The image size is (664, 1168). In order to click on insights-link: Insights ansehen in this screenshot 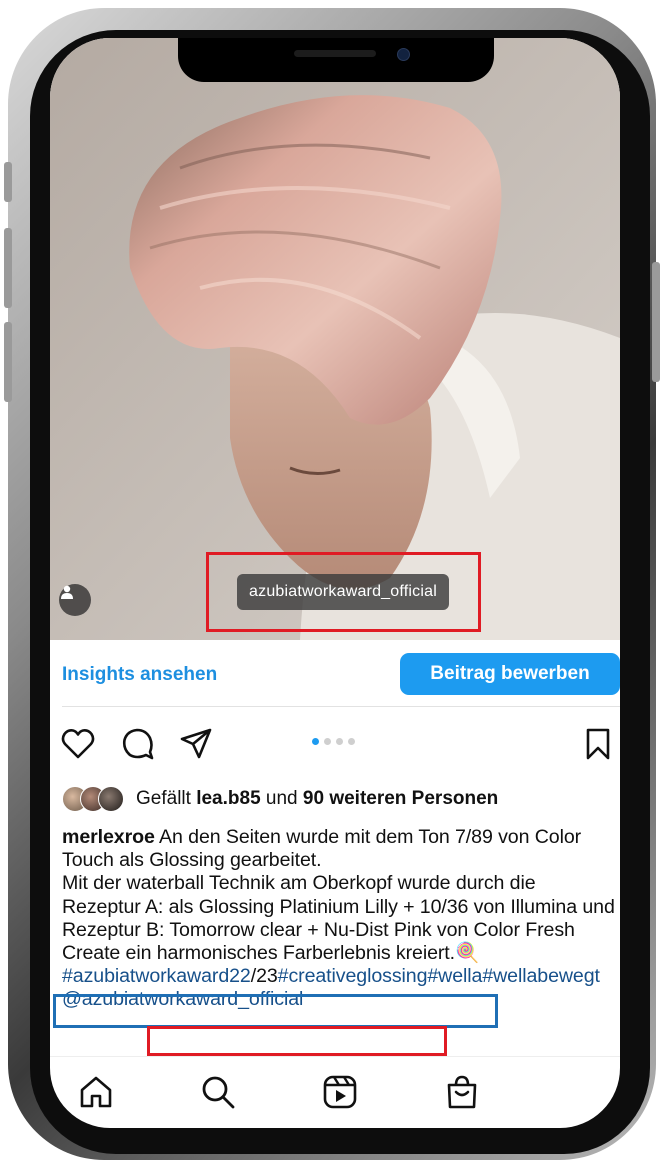, I will do `click(139, 675)`.